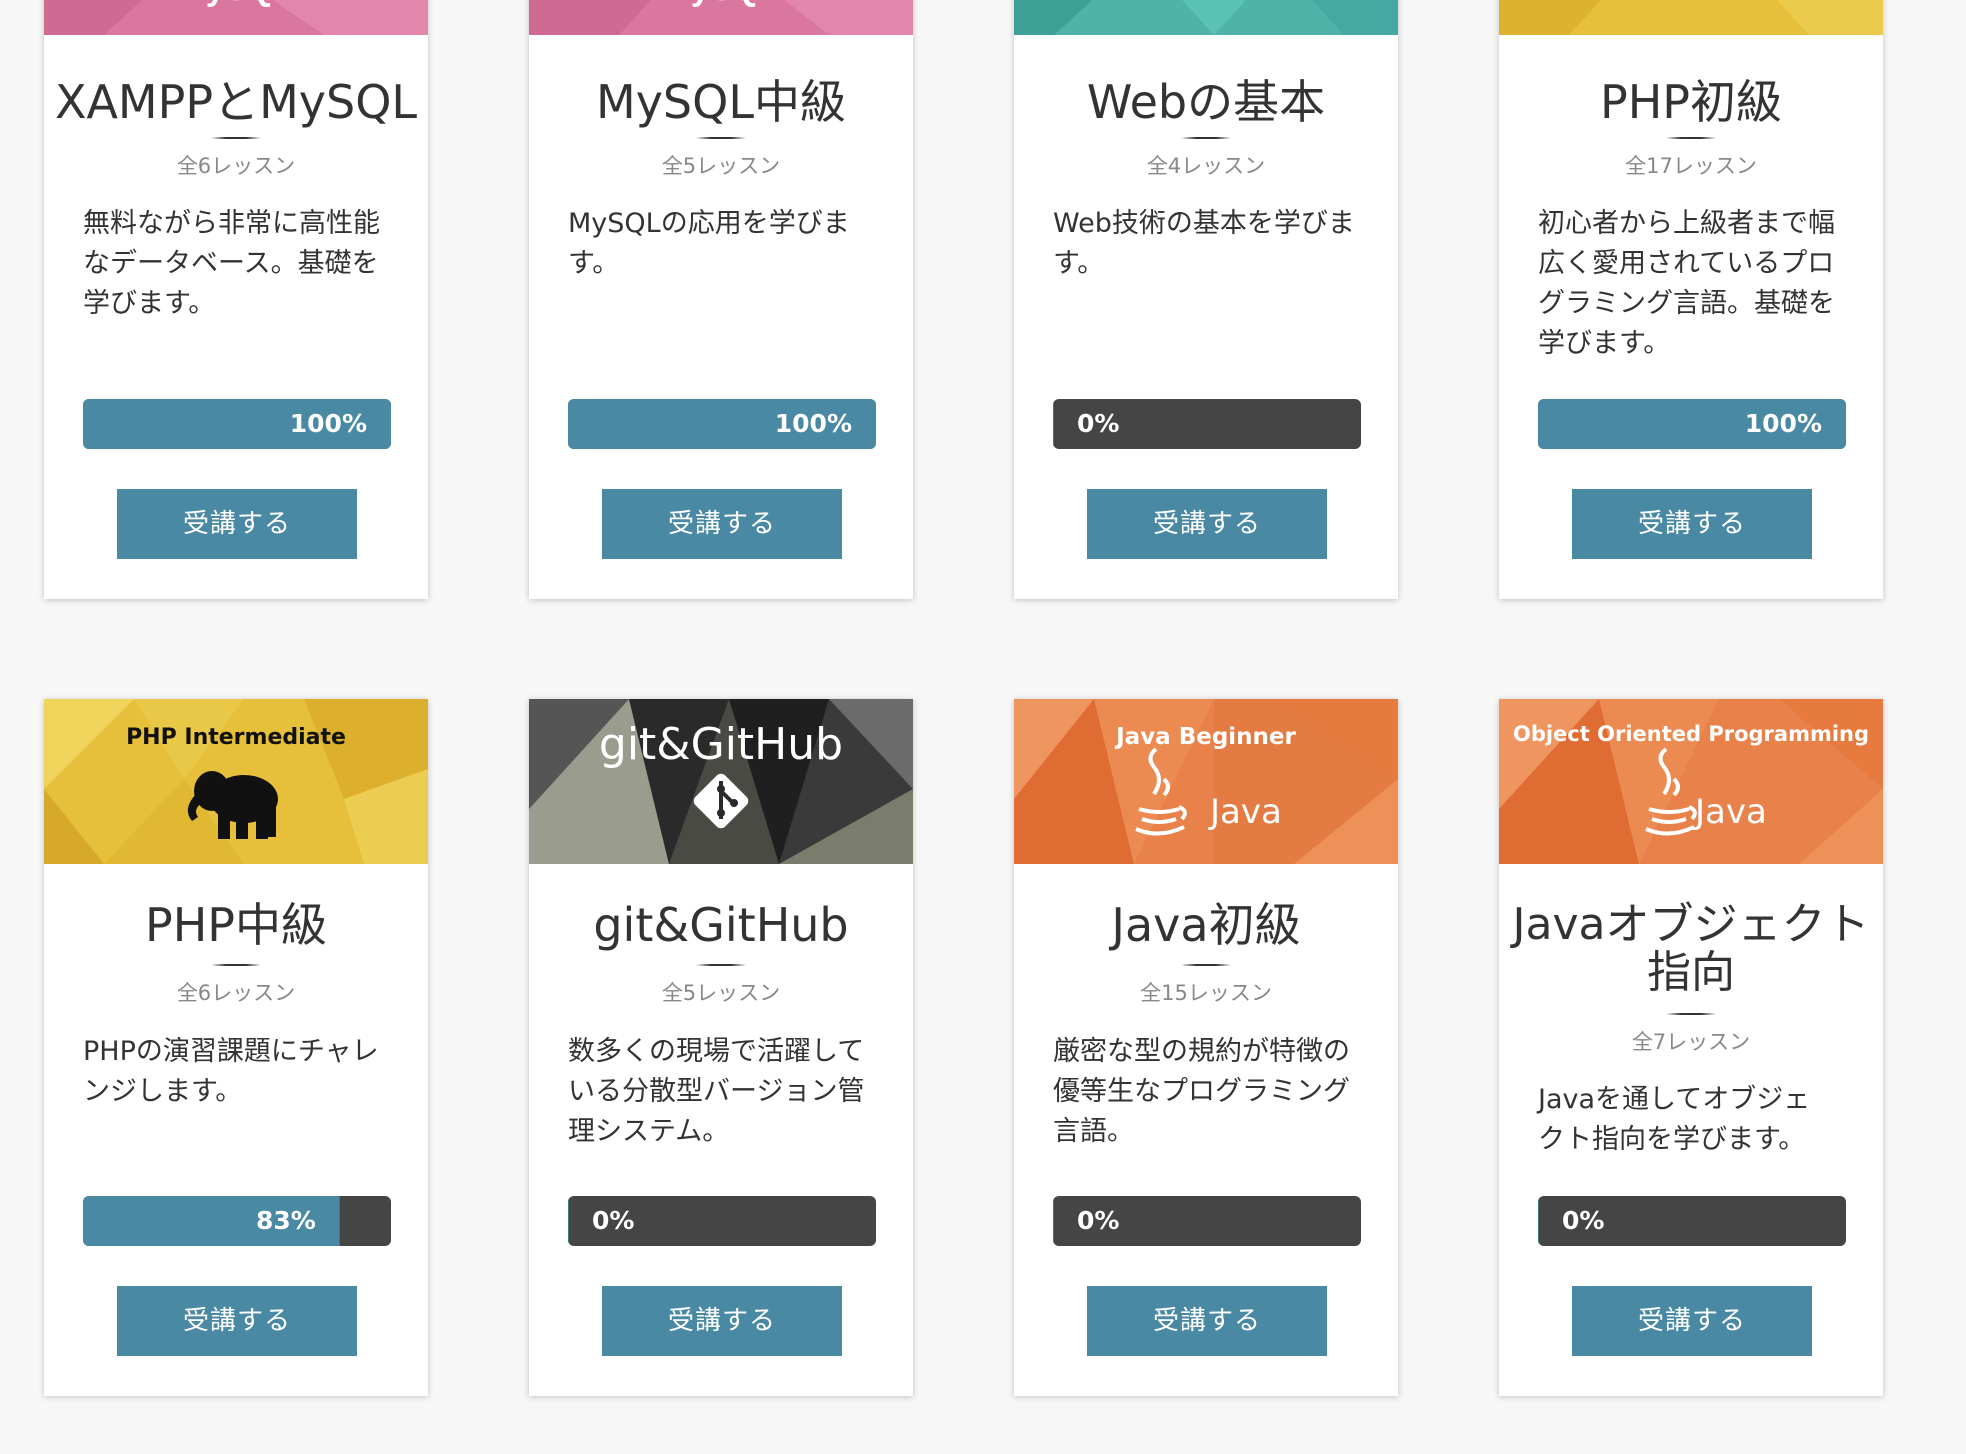 The height and width of the screenshot is (1454, 1966). What do you see at coordinates (1206, 17) in the screenshot?
I see `course-banner-web` at bounding box center [1206, 17].